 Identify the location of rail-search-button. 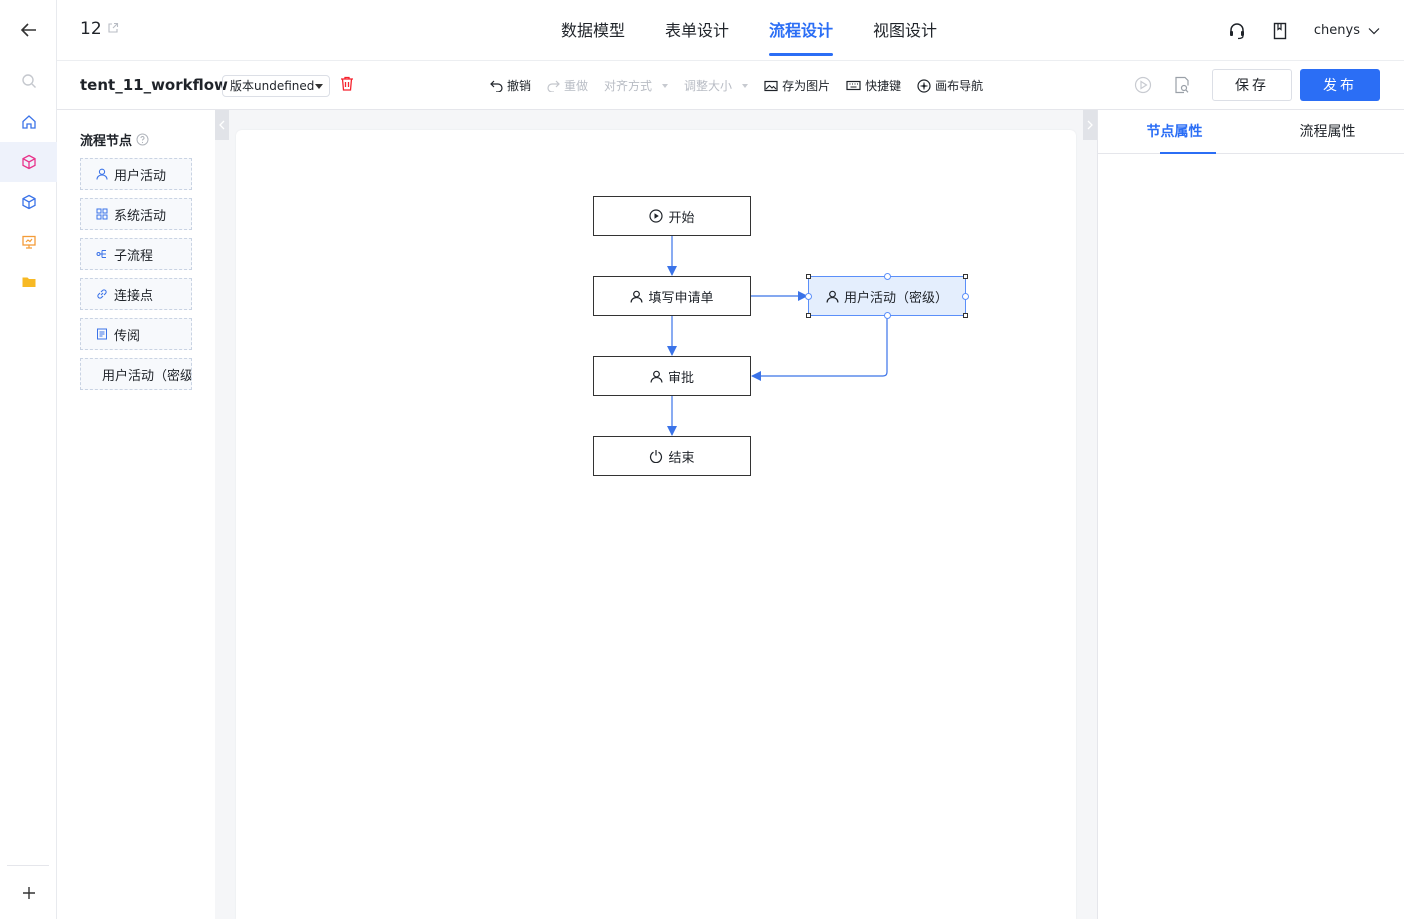
(28, 81).